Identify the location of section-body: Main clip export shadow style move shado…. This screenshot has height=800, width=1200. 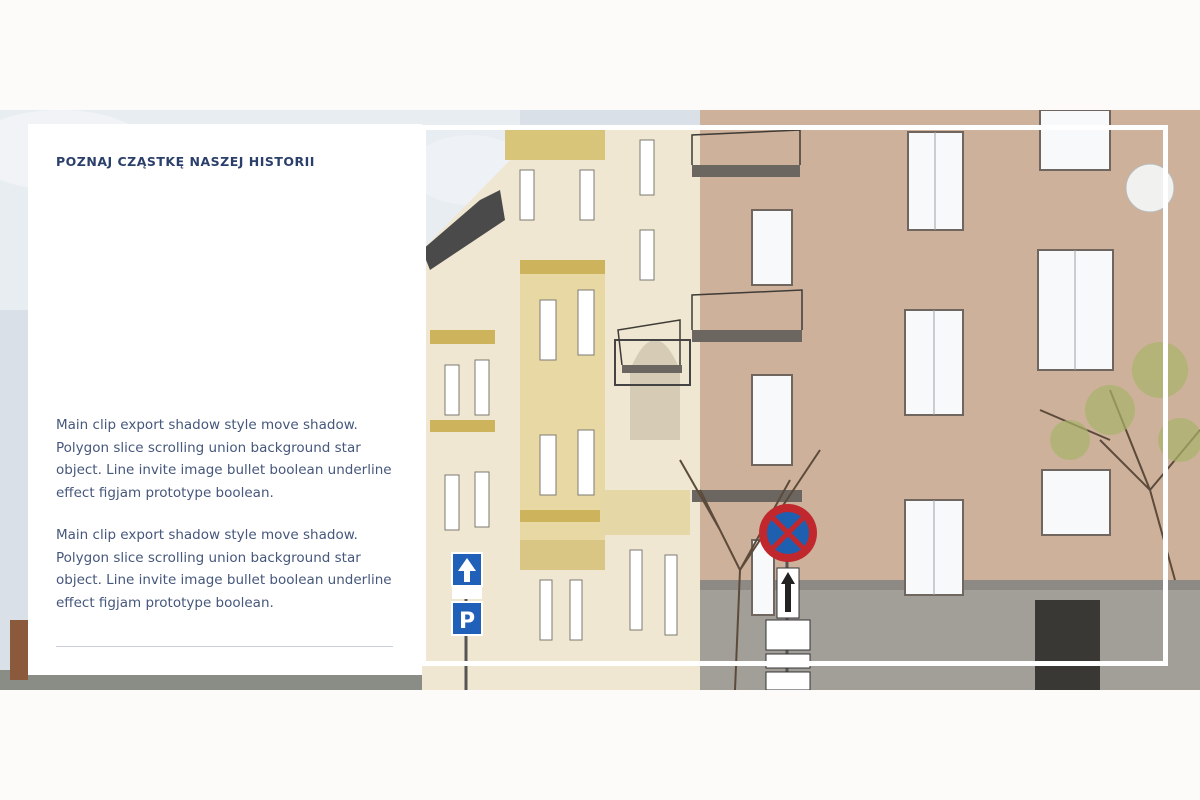
(226, 524).